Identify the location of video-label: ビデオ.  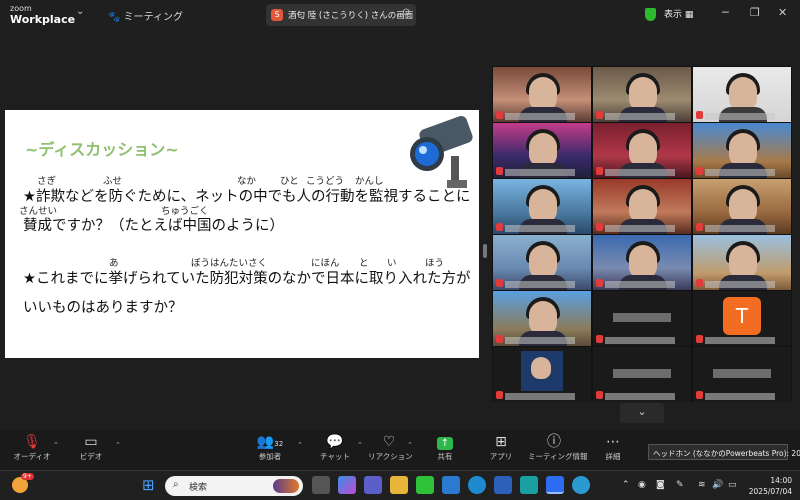
(91, 456).